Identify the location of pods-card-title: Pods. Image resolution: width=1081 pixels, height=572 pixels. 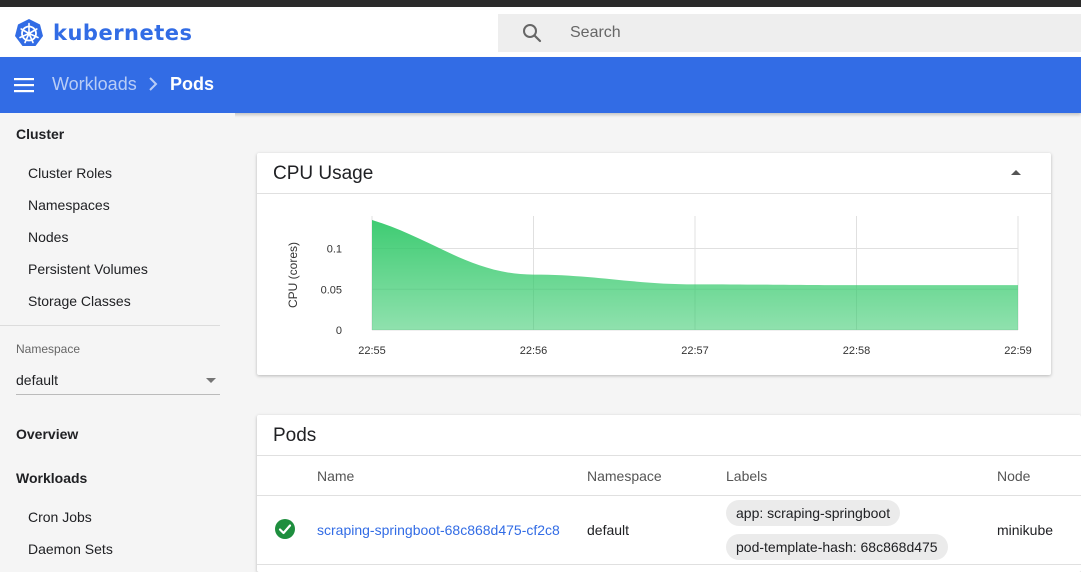
(295, 435).